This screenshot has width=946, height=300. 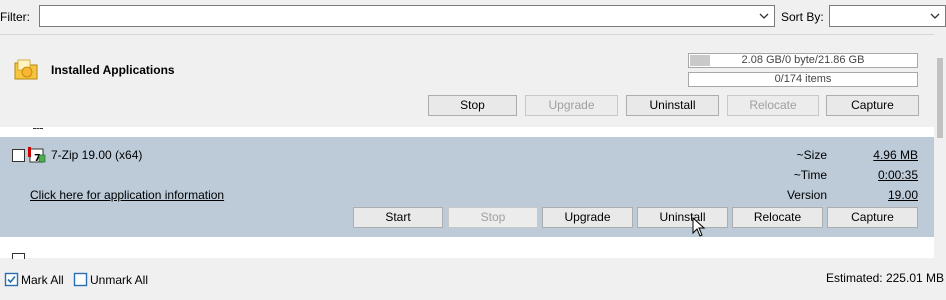 What do you see at coordinates (571, 105) in the screenshot?
I see `group-upgrade-button: Upgrade` at bounding box center [571, 105].